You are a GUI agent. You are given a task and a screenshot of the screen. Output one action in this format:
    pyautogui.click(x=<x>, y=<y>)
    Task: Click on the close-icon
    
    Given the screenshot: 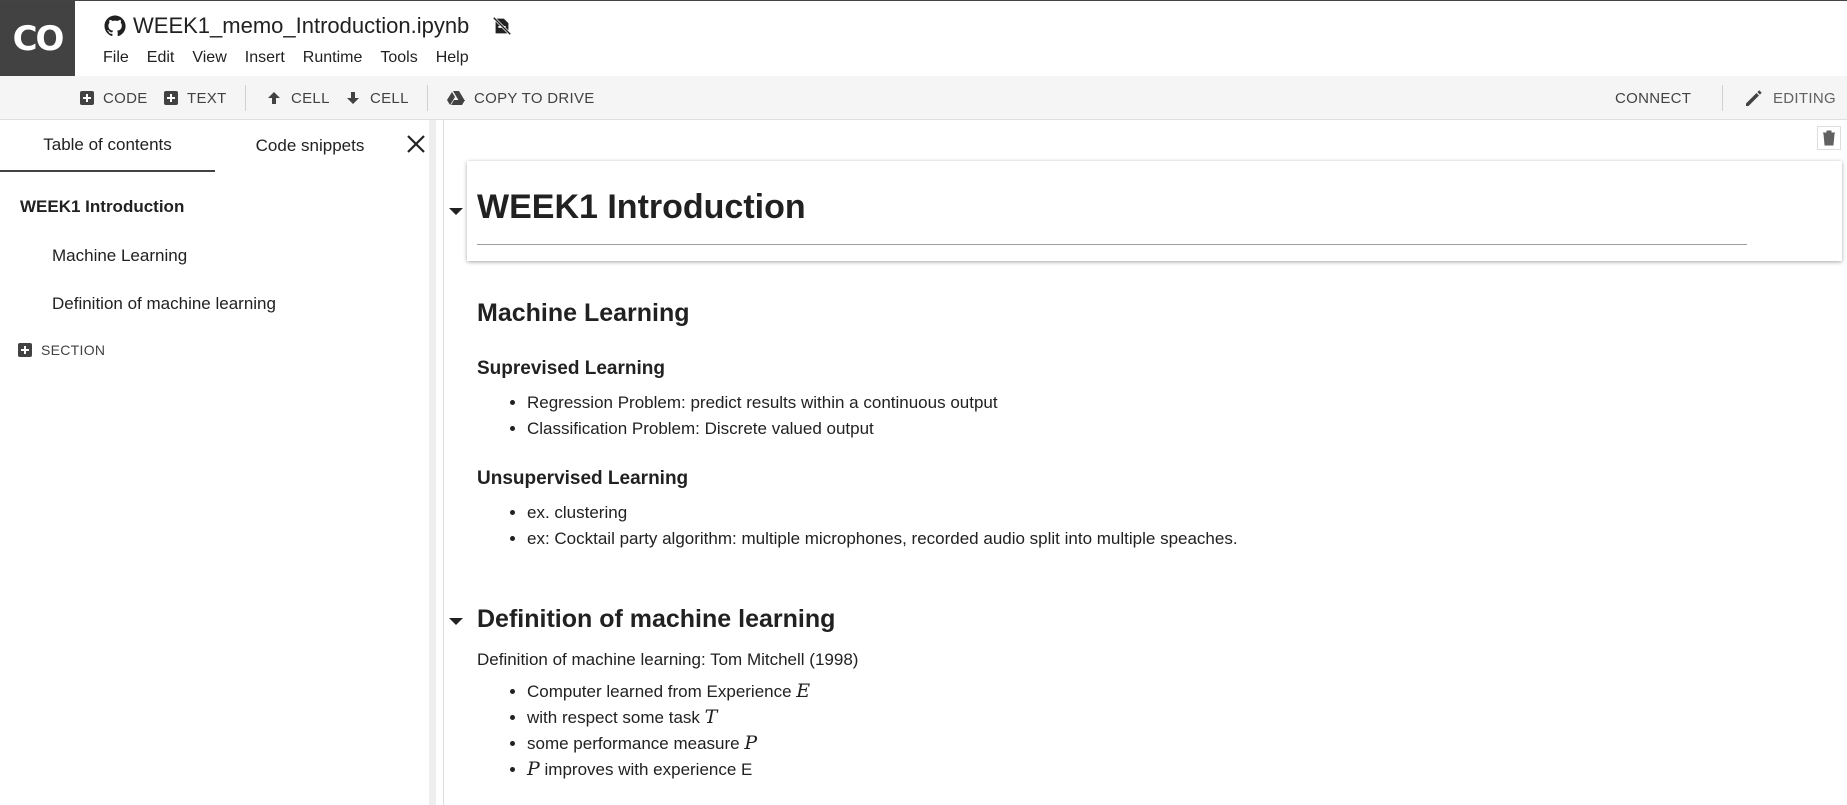 What is the action you would take?
    pyautogui.click(x=416, y=144)
    